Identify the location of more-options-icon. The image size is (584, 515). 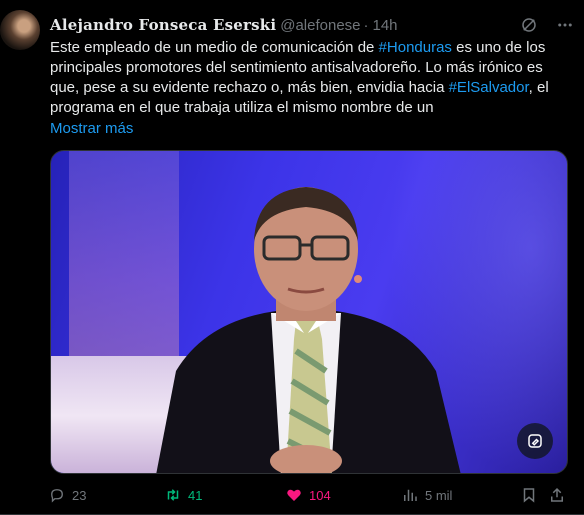
(565, 25).